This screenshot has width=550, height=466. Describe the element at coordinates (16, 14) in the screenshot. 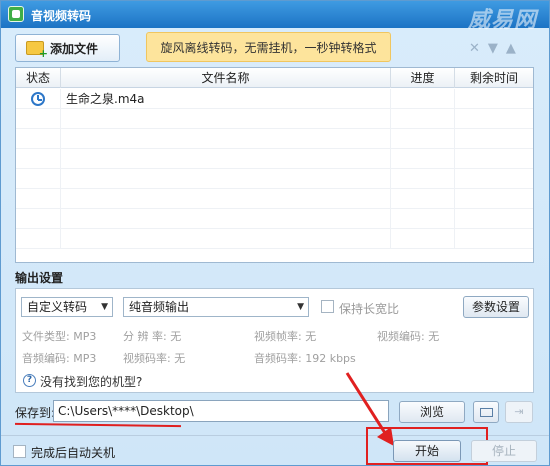

I see `app-icon` at that location.